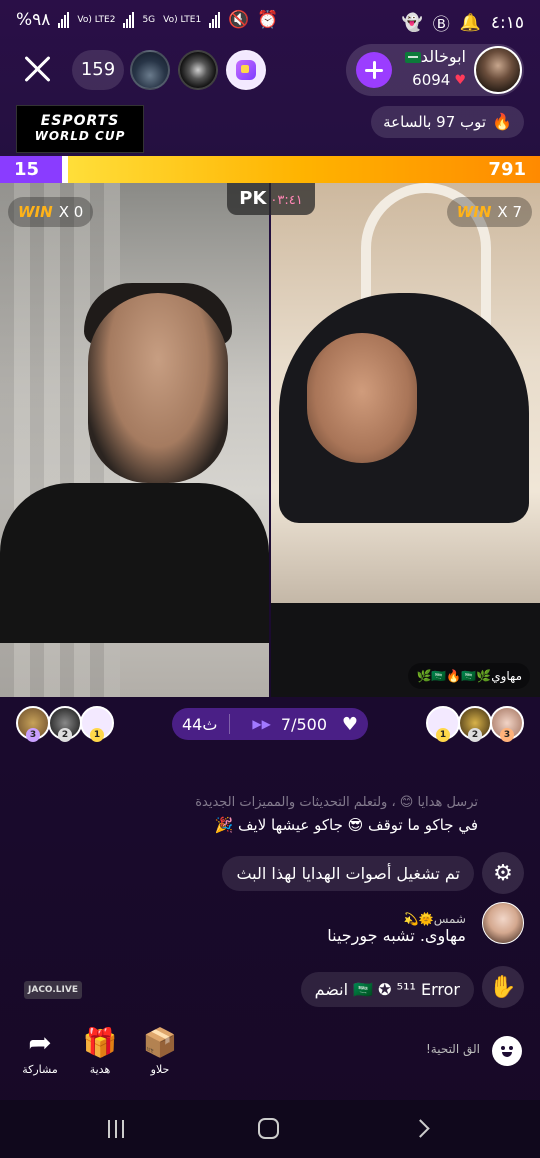  I want to click on jaco-live-watermark: JACO.LIVE, so click(53, 990).